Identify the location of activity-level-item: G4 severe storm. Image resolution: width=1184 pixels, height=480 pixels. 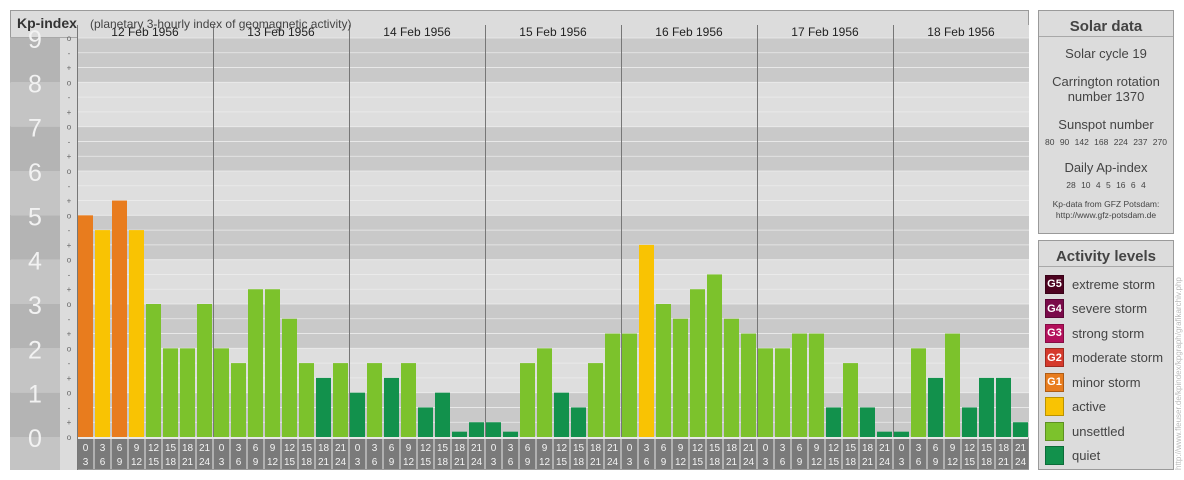
(1096, 309).